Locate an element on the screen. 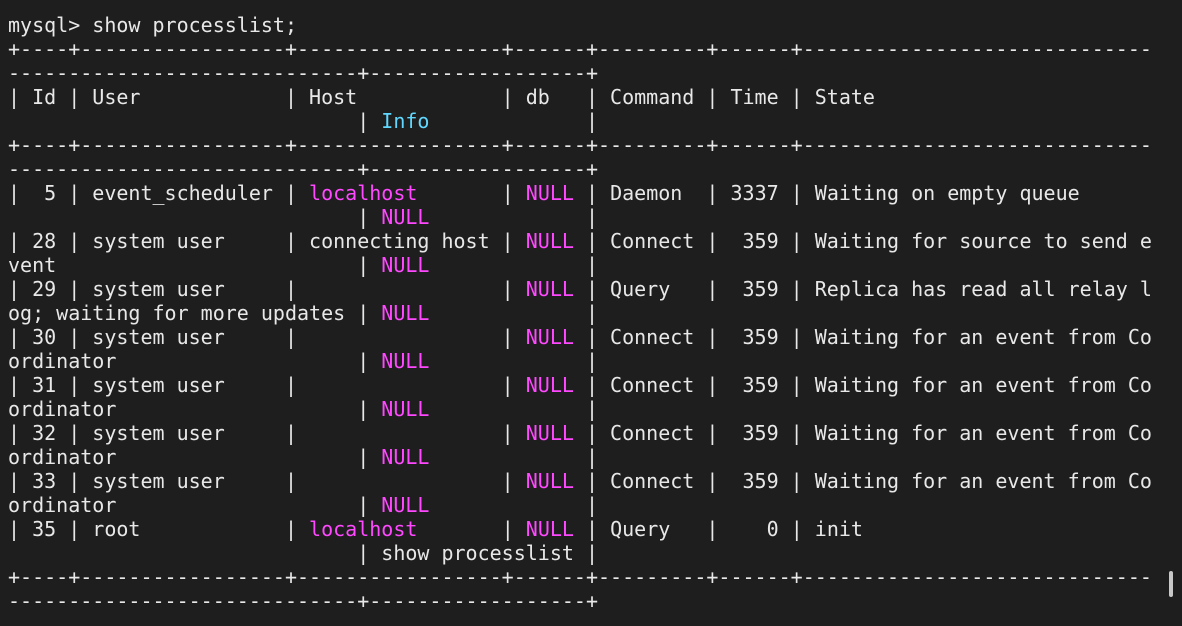 The image size is (1182, 626). terminal-text: | 31 | system user | | is located at coordinates (267, 385).